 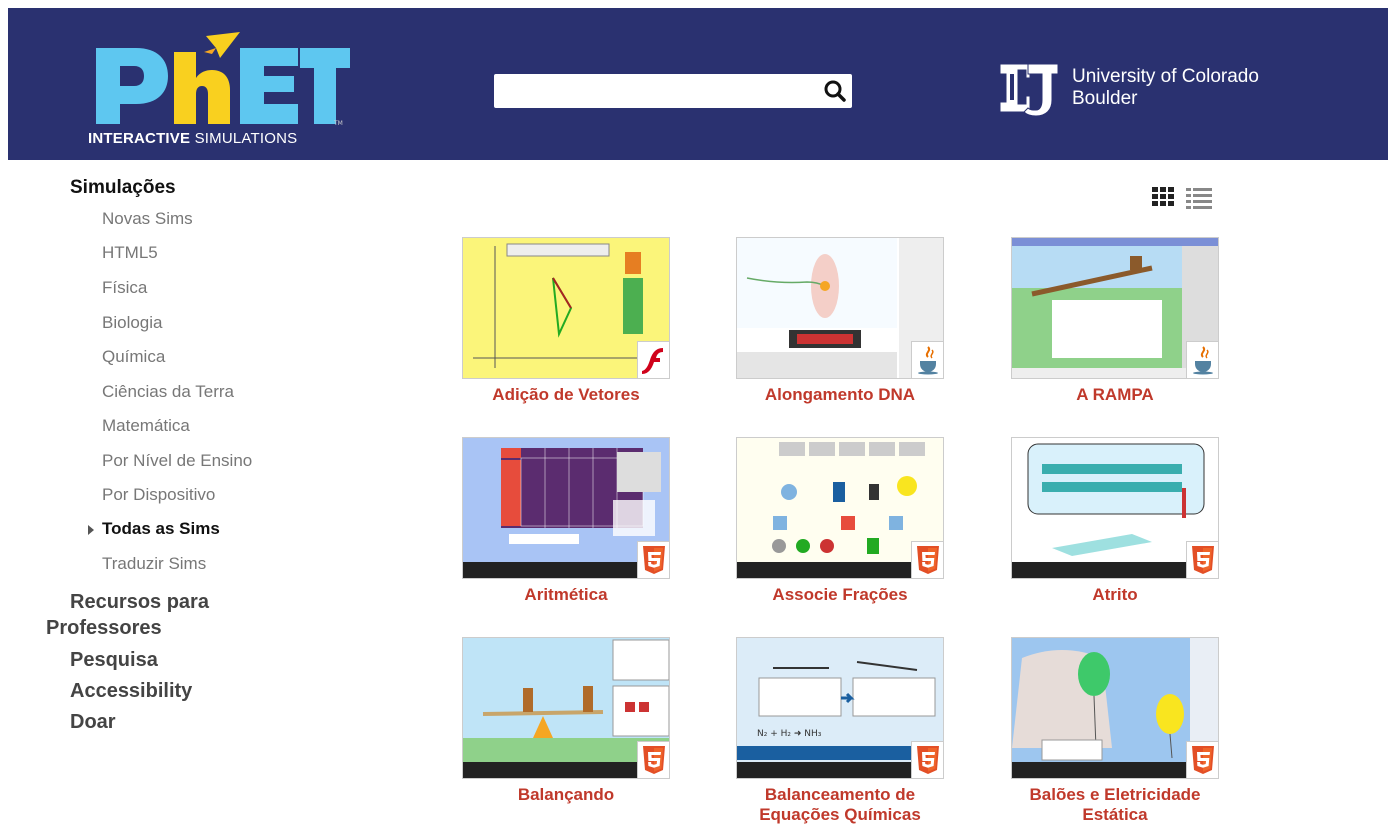 What do you see at coordinates (177, 461) in the screenshot?
I see `sidebar-item-grade-level: Por Nível de Ensino` at bounding box center [177, 461].